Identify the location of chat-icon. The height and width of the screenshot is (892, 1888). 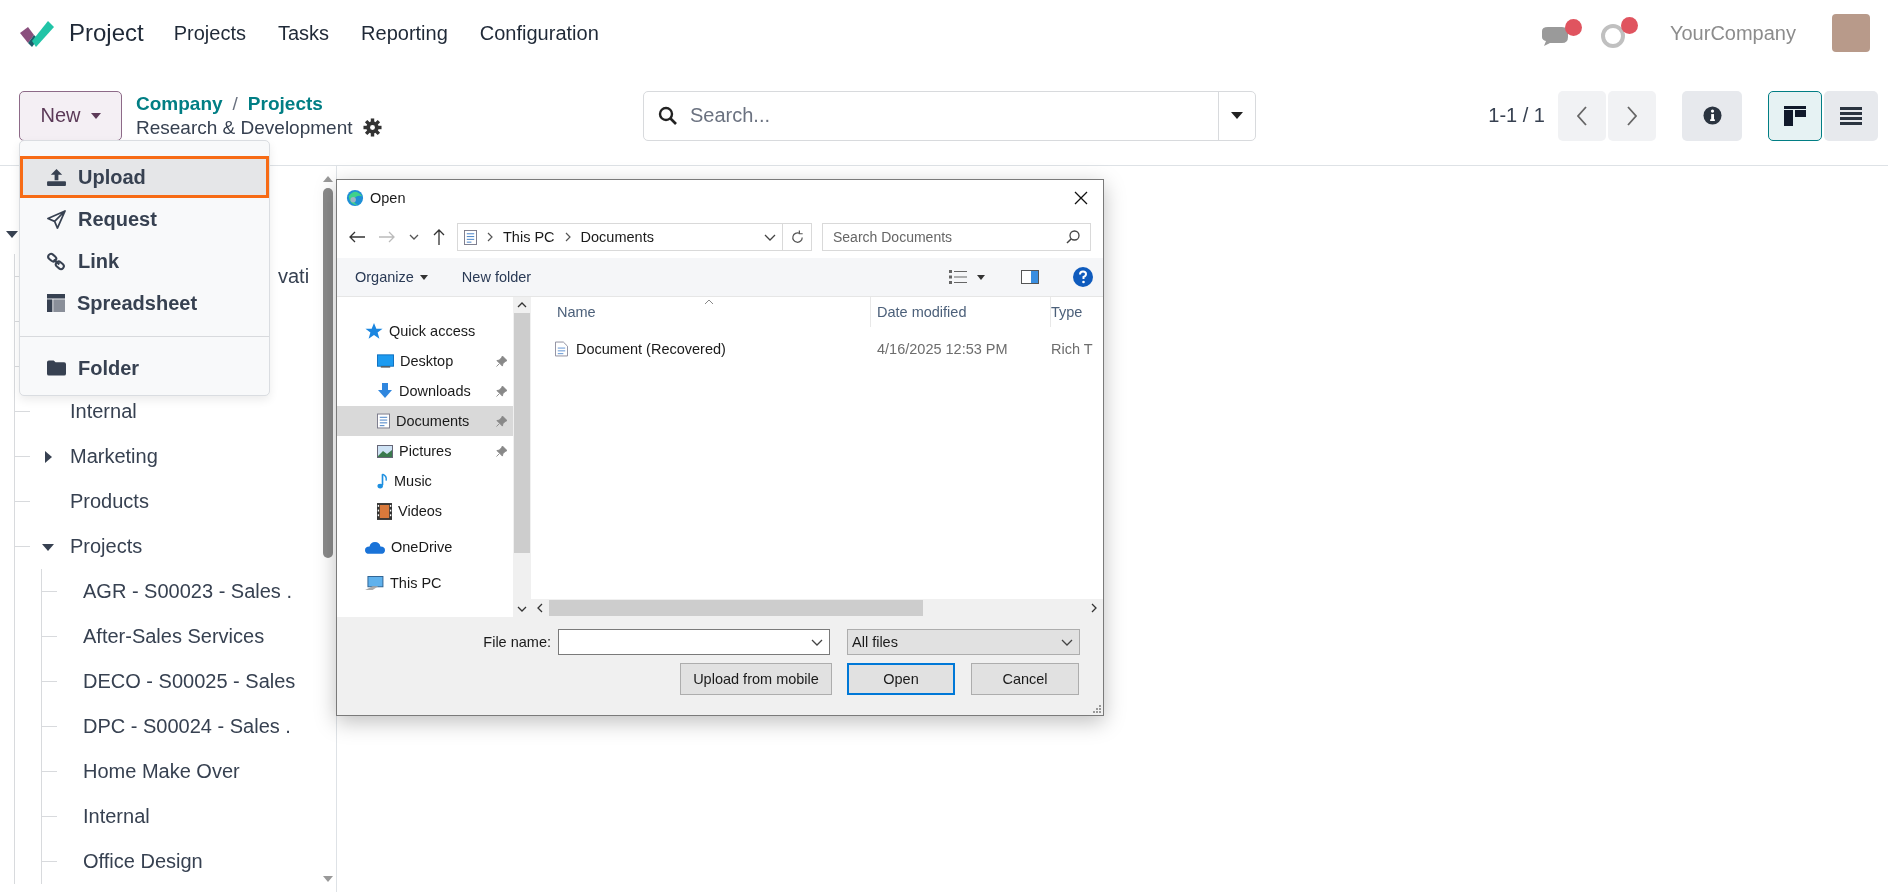
(1555, 36).